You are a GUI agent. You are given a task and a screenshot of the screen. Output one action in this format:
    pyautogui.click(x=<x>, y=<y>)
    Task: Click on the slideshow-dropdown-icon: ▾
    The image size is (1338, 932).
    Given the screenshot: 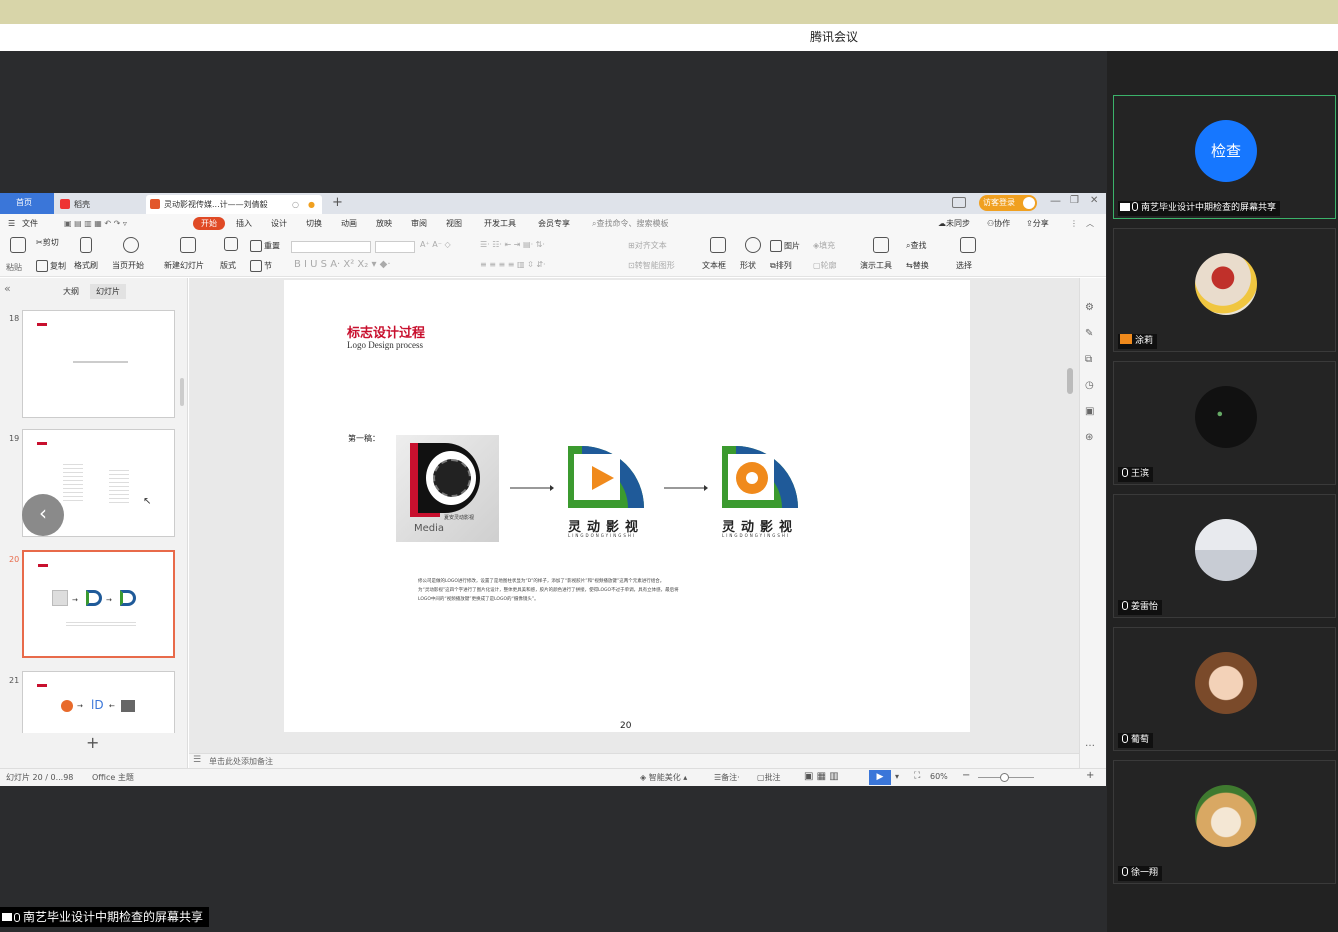 What is the action you would take?
    pyautogui.click(x=897, y=776)
    